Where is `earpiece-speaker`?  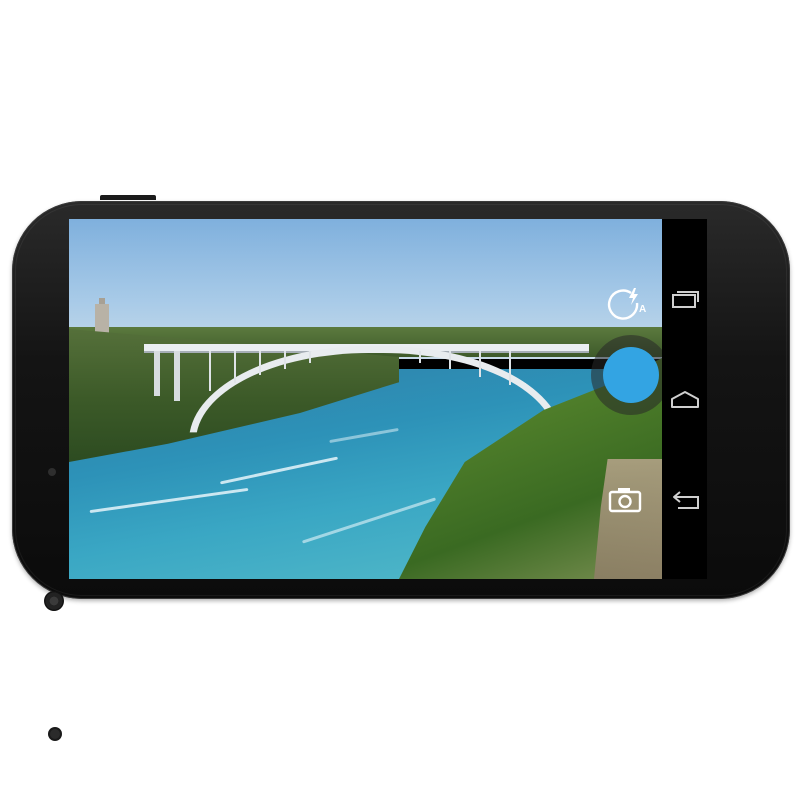
earpiece-speaker is located at coordinates (54, 601).